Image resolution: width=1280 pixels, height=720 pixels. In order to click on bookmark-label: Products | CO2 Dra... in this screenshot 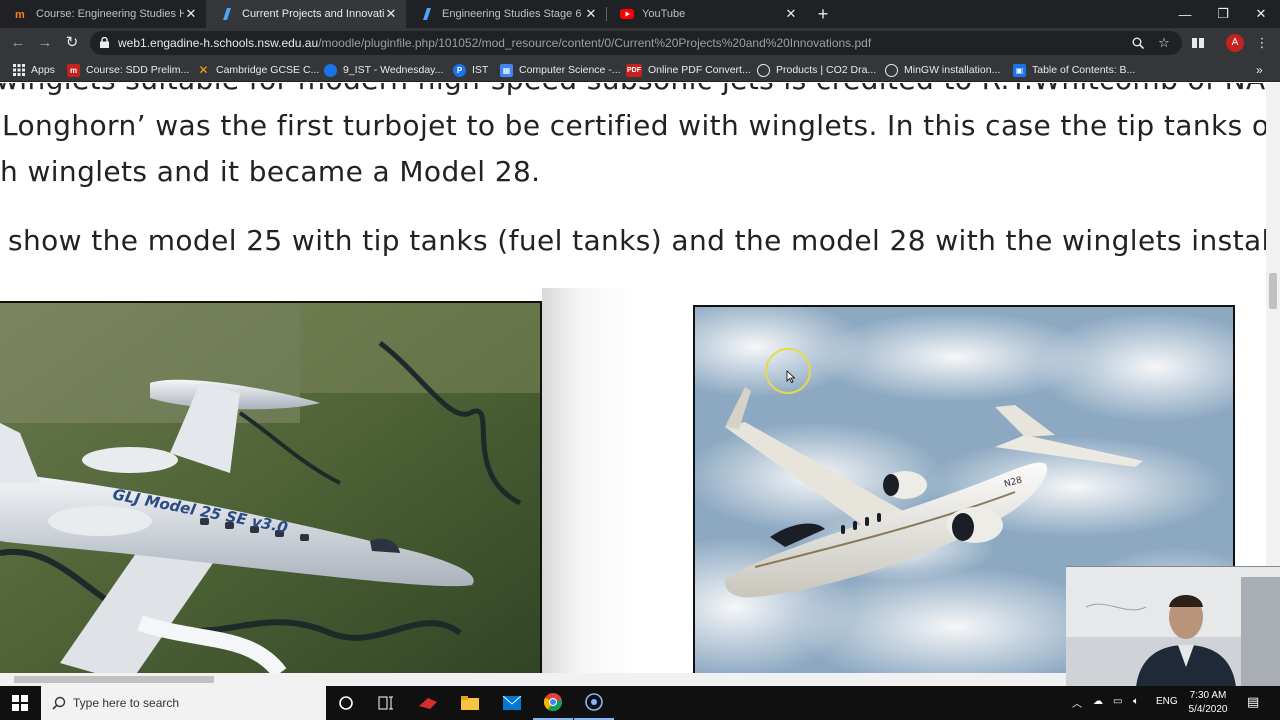, I will do `click(826, 70)`.